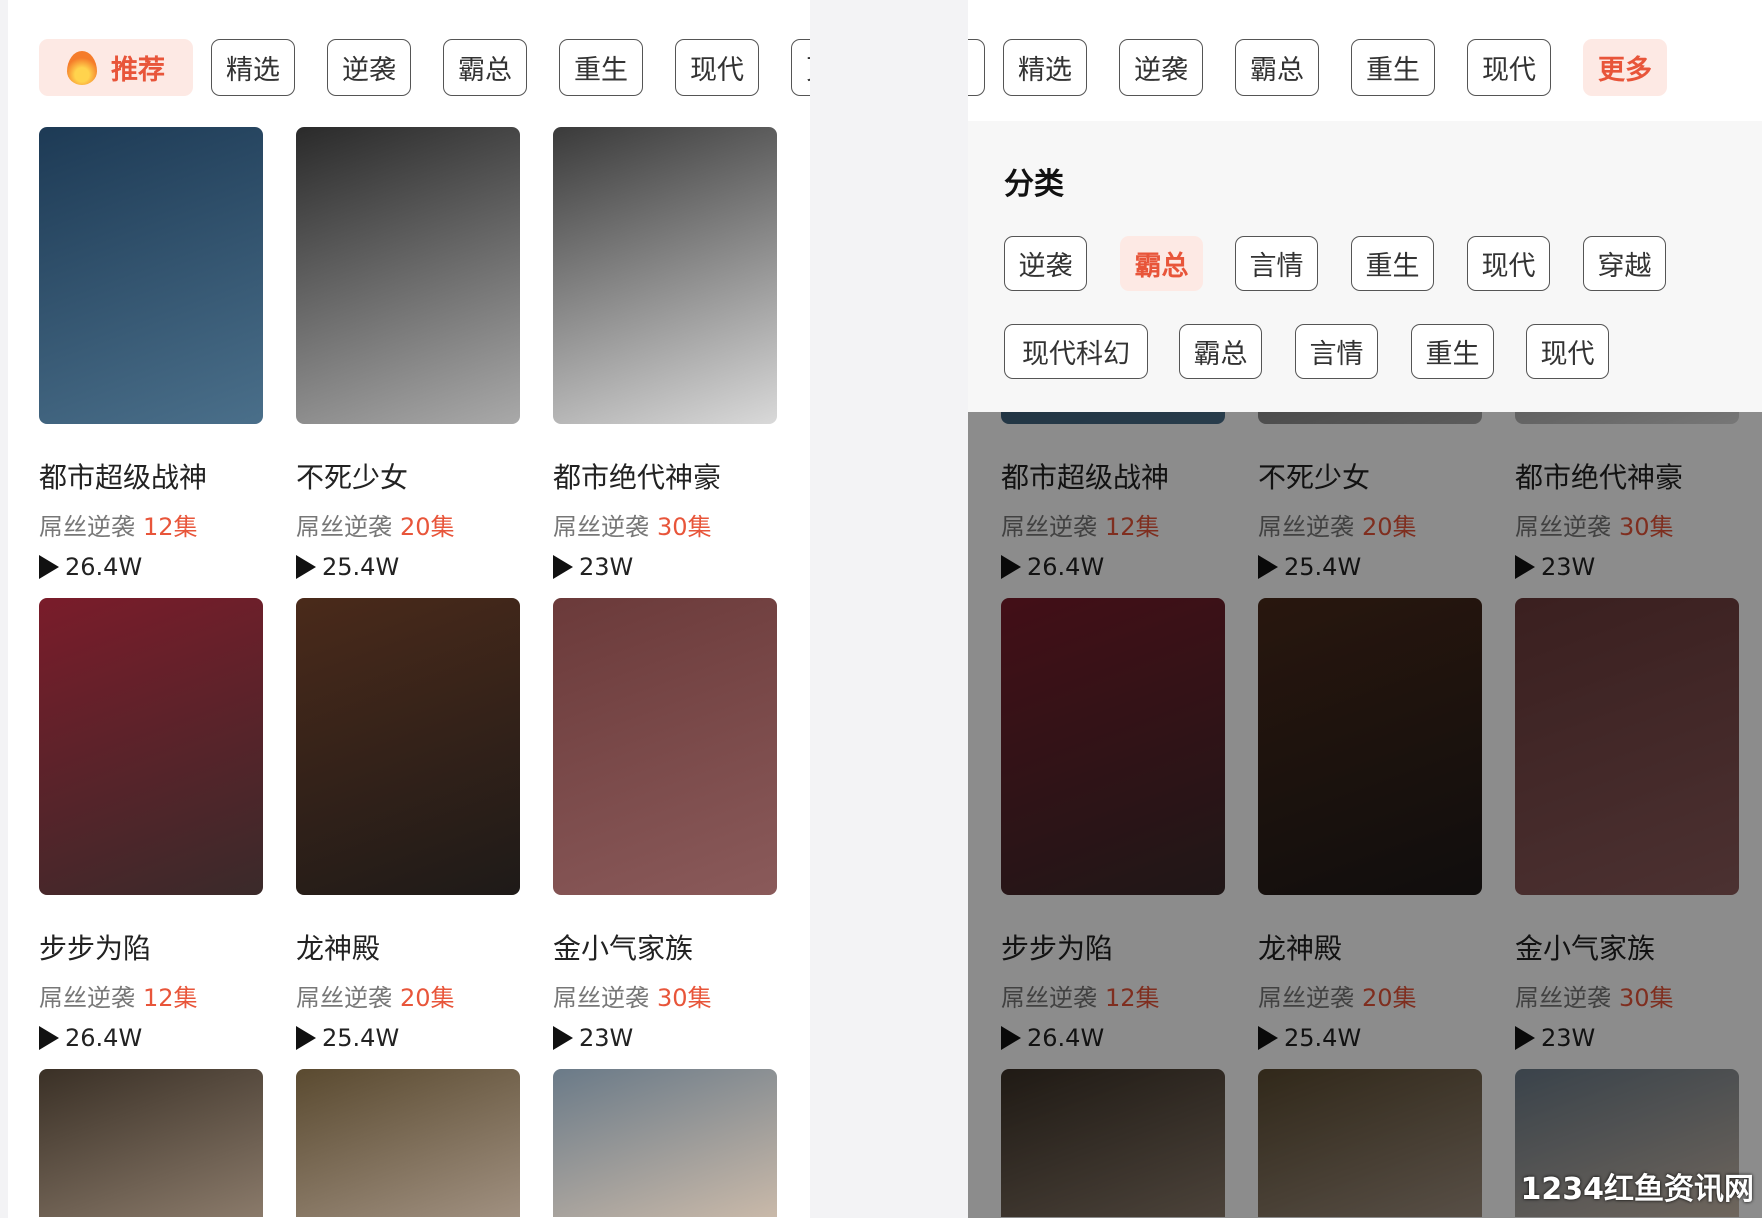 The image size is (1762, 1218). I want to click on drama-card: 龙神殿 屌丝逆袭 20集 25.4W, so click(408, 825).